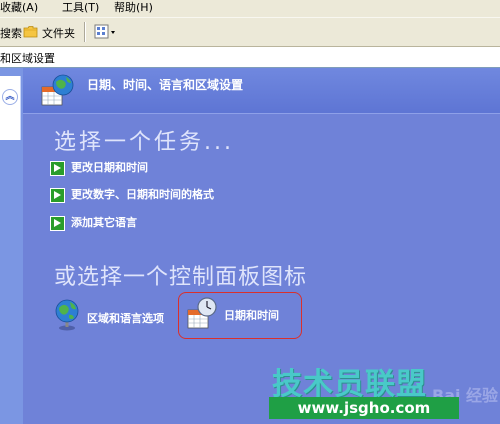 The width and height of the screenshot is (500, 424). What do you see at coordinates (240, 315) in the screenshot?
I see `highlight-box` at bounding box center [240, 315].